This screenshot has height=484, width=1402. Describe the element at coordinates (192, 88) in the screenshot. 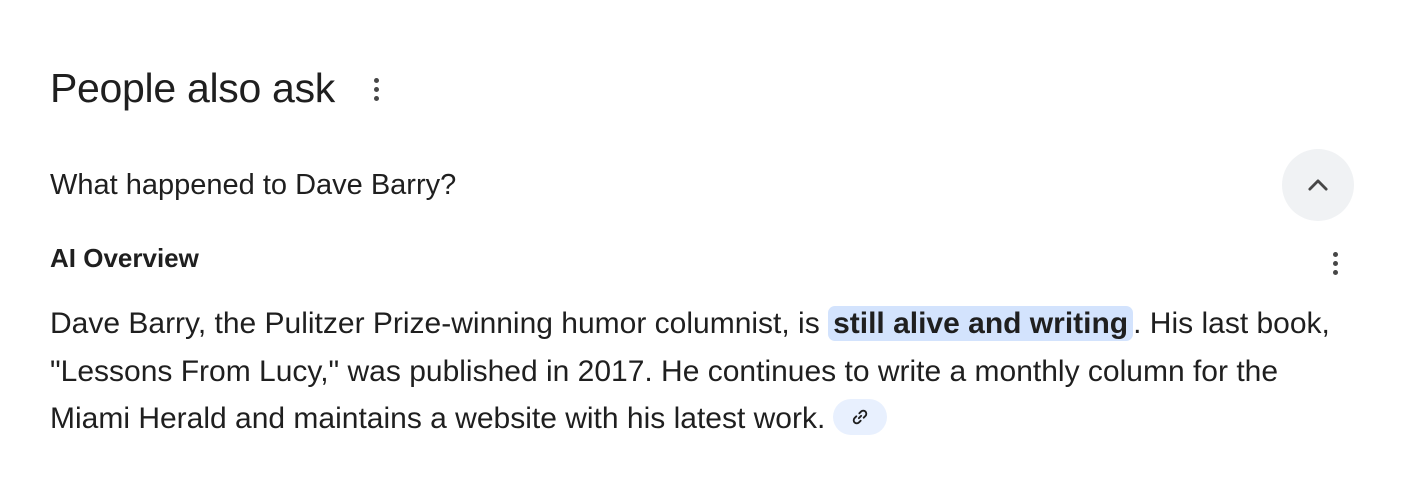

I see `section-title: People also ask` at that location.